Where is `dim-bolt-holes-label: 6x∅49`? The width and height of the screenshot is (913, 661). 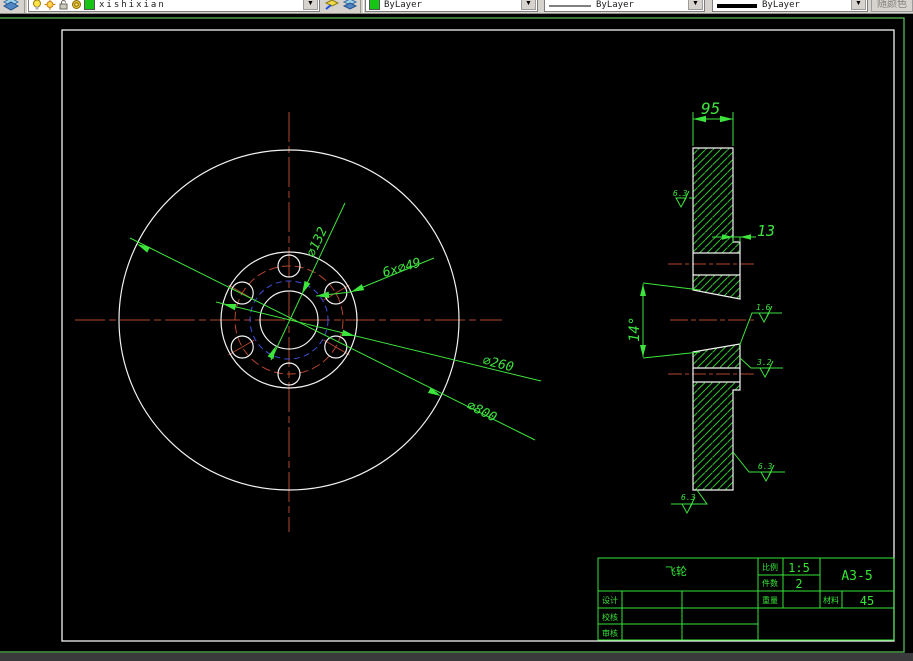 dim-bolt-holes-label: 6x∅49 is located at coordinates (402, 268).